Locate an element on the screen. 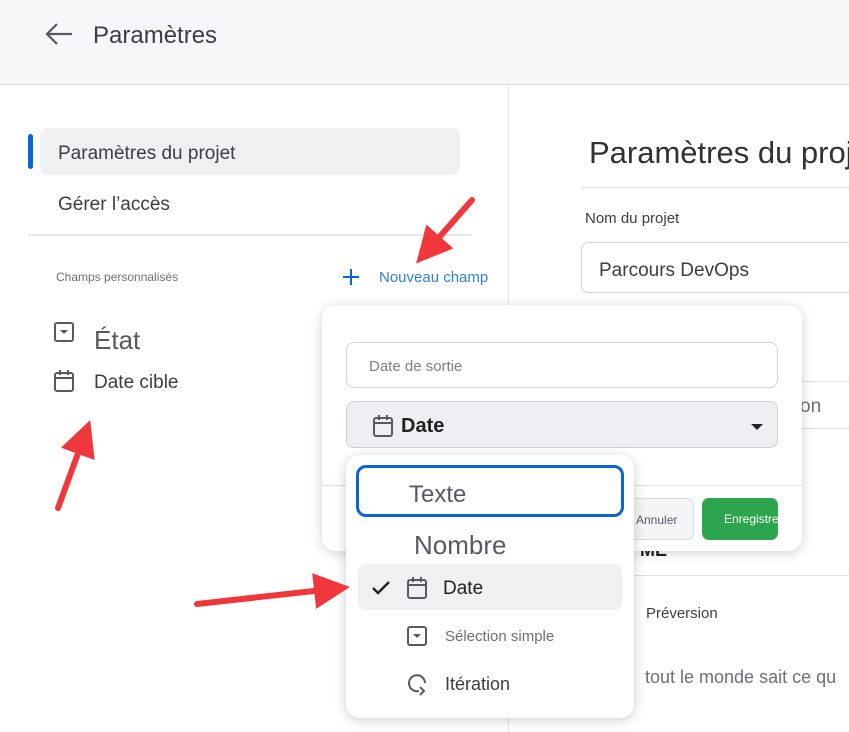 The image size is (849, 732). header: Paramètres is located at coordinates (424, 42).